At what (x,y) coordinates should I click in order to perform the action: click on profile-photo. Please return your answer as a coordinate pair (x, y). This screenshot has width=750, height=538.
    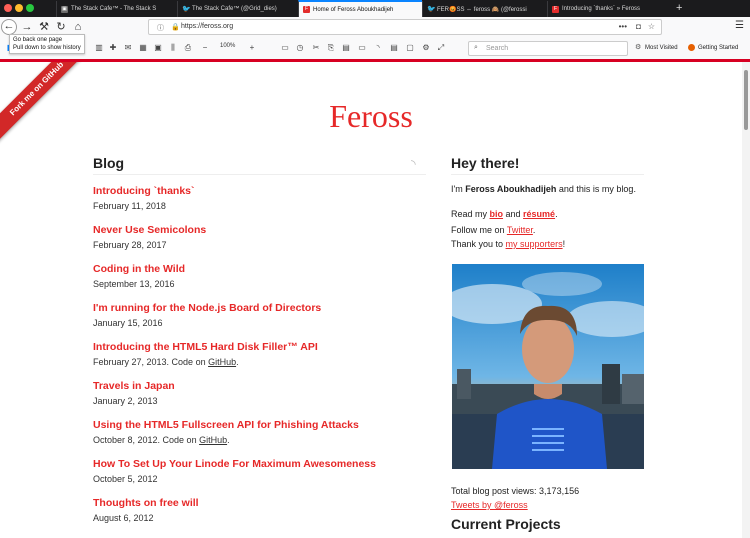
    Looking at the image, I should click on (548, 366).